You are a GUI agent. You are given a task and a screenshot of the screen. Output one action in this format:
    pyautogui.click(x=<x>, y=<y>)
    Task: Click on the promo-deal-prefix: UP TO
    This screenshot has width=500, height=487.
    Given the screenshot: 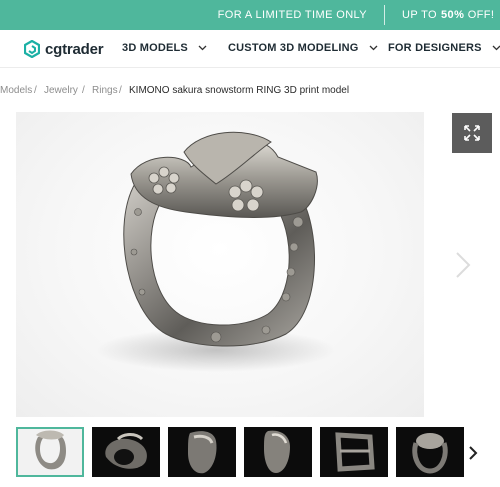 What is the action you would take?
    pyautogui.click(x=420, y=15)
    